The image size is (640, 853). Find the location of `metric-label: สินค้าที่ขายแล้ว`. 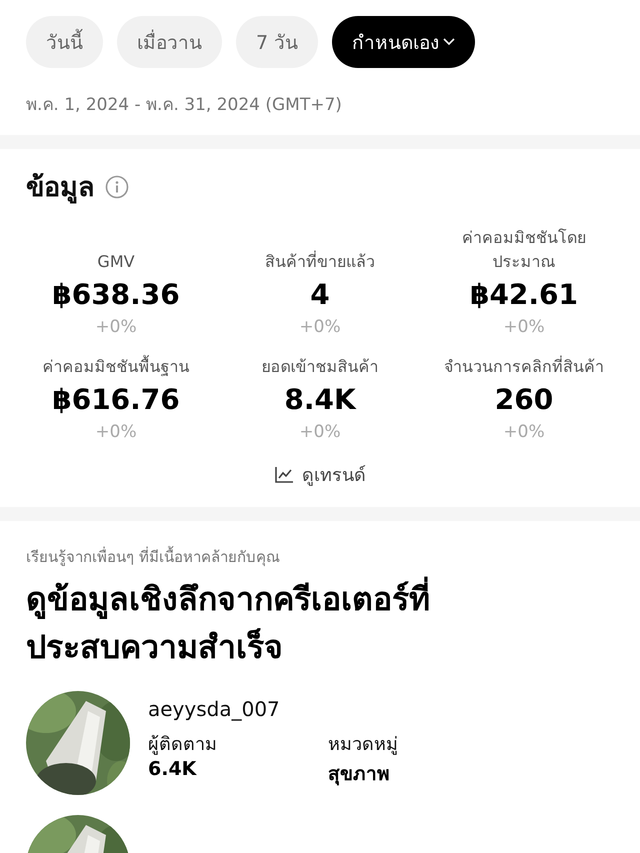

metric-label: สินค้าที่ขายแล้ว is located at coordinates (320, 261).